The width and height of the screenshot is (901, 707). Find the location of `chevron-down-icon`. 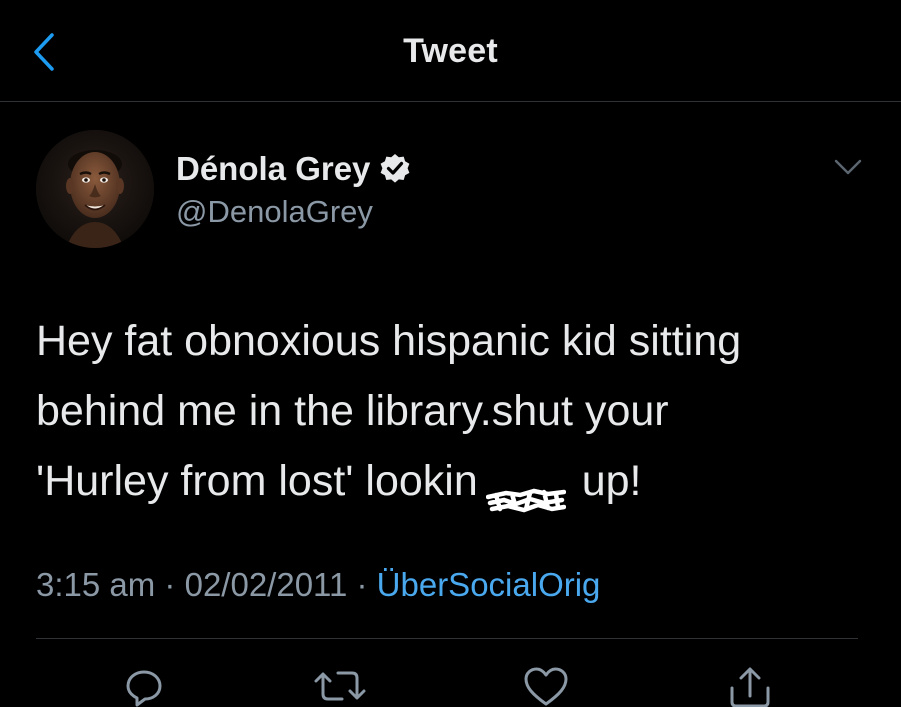

chevron-down-icon is located at coordinates (848, 167).